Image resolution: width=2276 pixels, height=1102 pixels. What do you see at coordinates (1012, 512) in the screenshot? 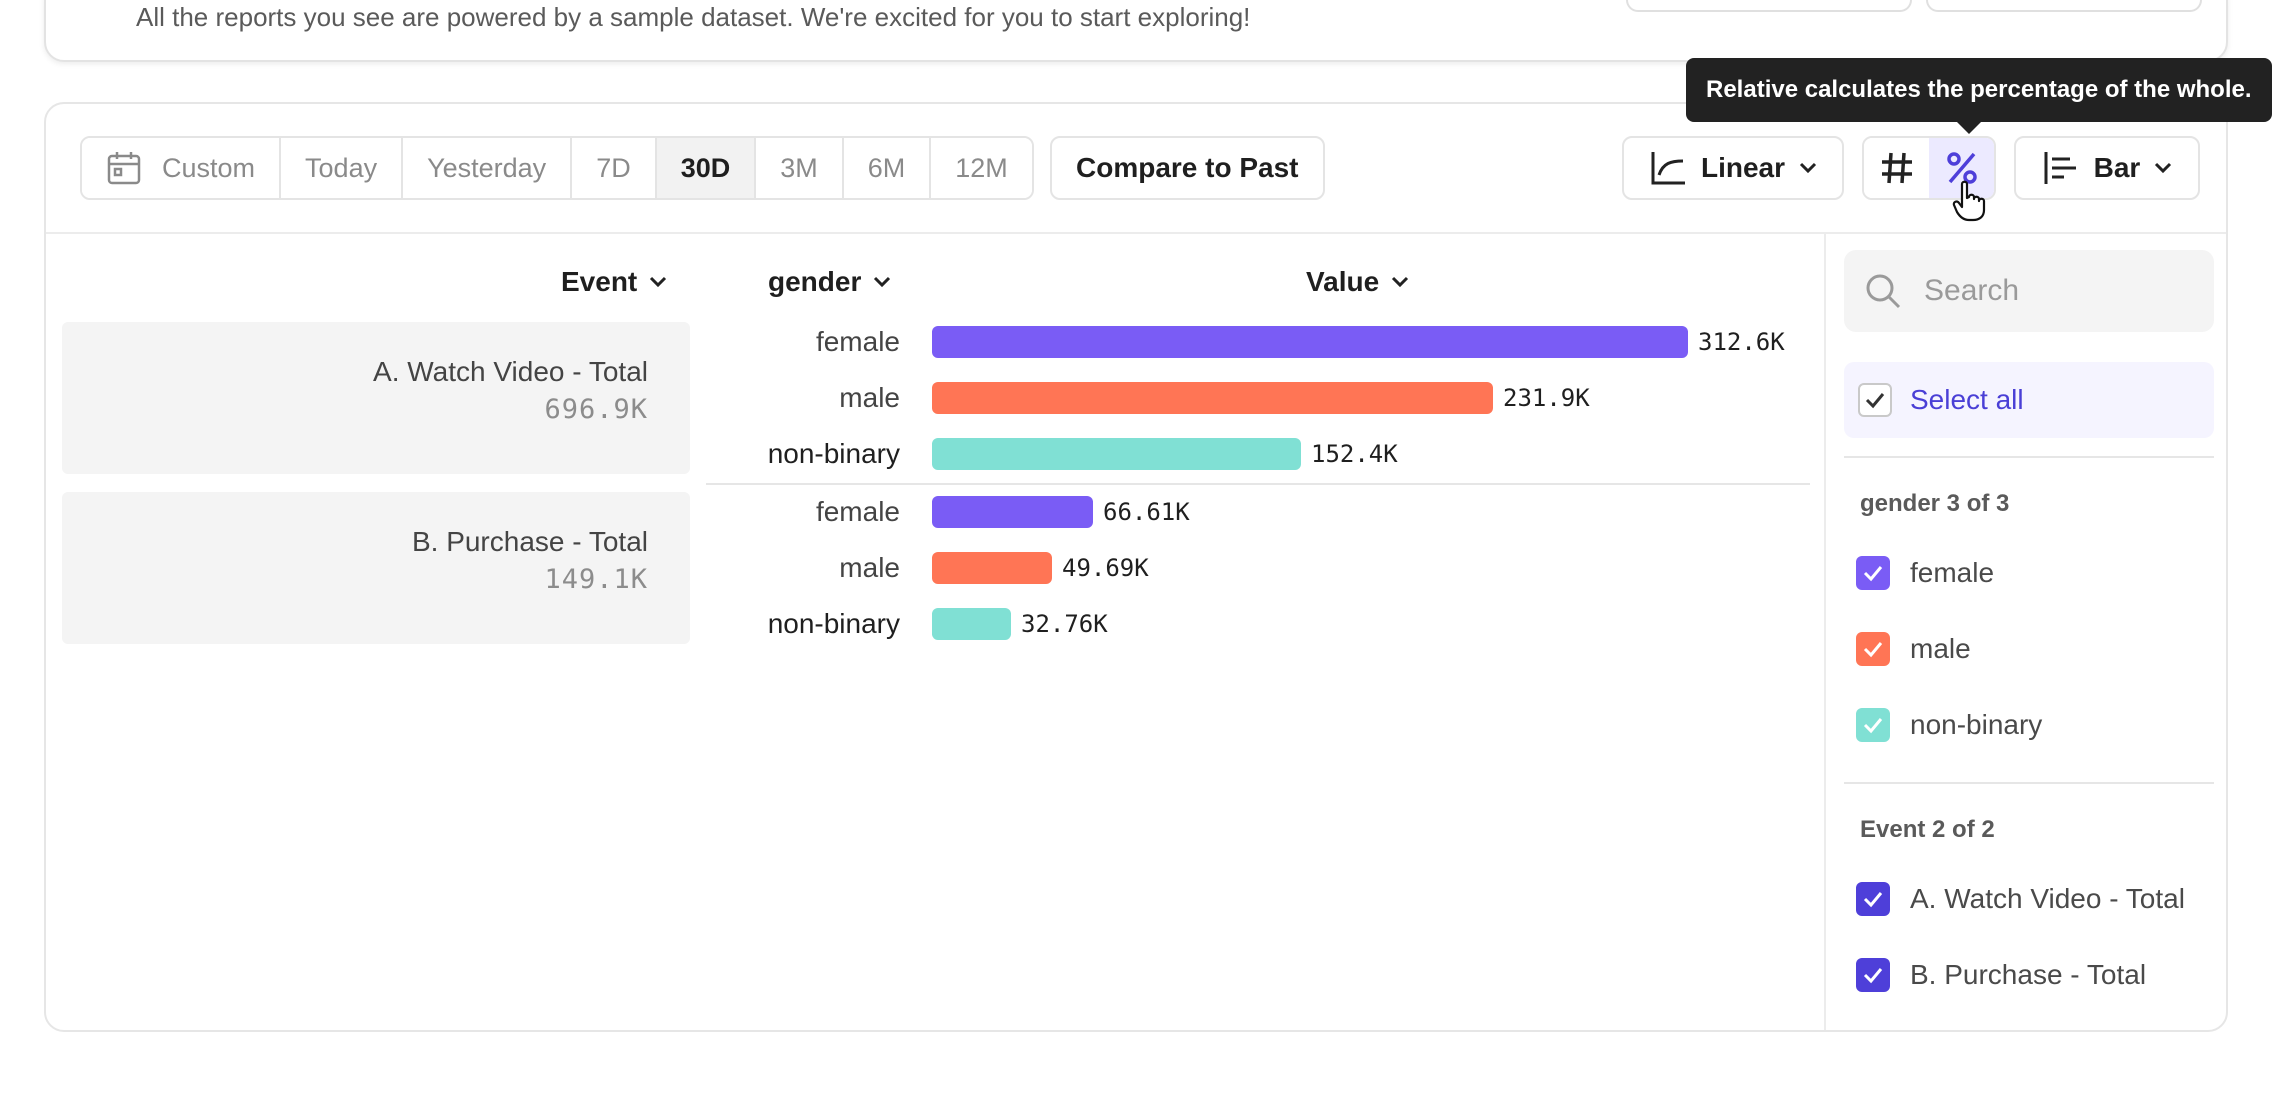
I see `bar-purchase-female` at bounding box center [1012, 512].